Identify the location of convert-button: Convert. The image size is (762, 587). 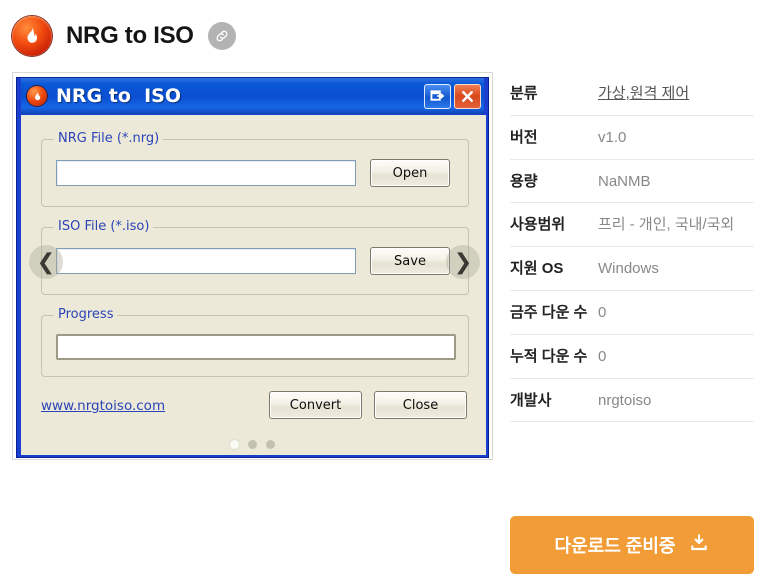
(315, 405).